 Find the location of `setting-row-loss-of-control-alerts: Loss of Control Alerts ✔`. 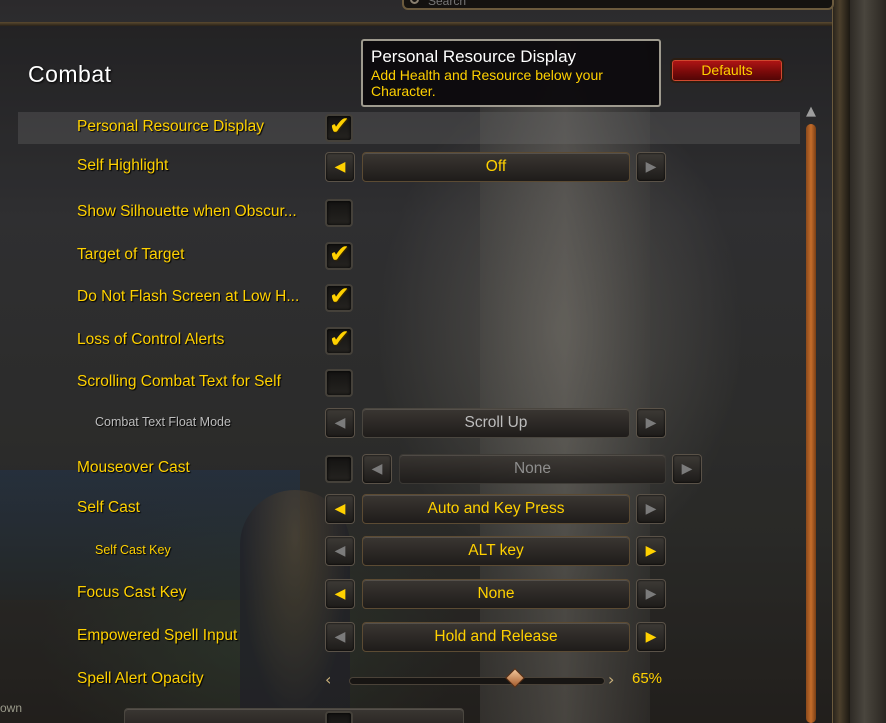

setting-row-loss-of-control-alerts: Loss of Control Alerts ✔ is located at coordinates (409, 341).